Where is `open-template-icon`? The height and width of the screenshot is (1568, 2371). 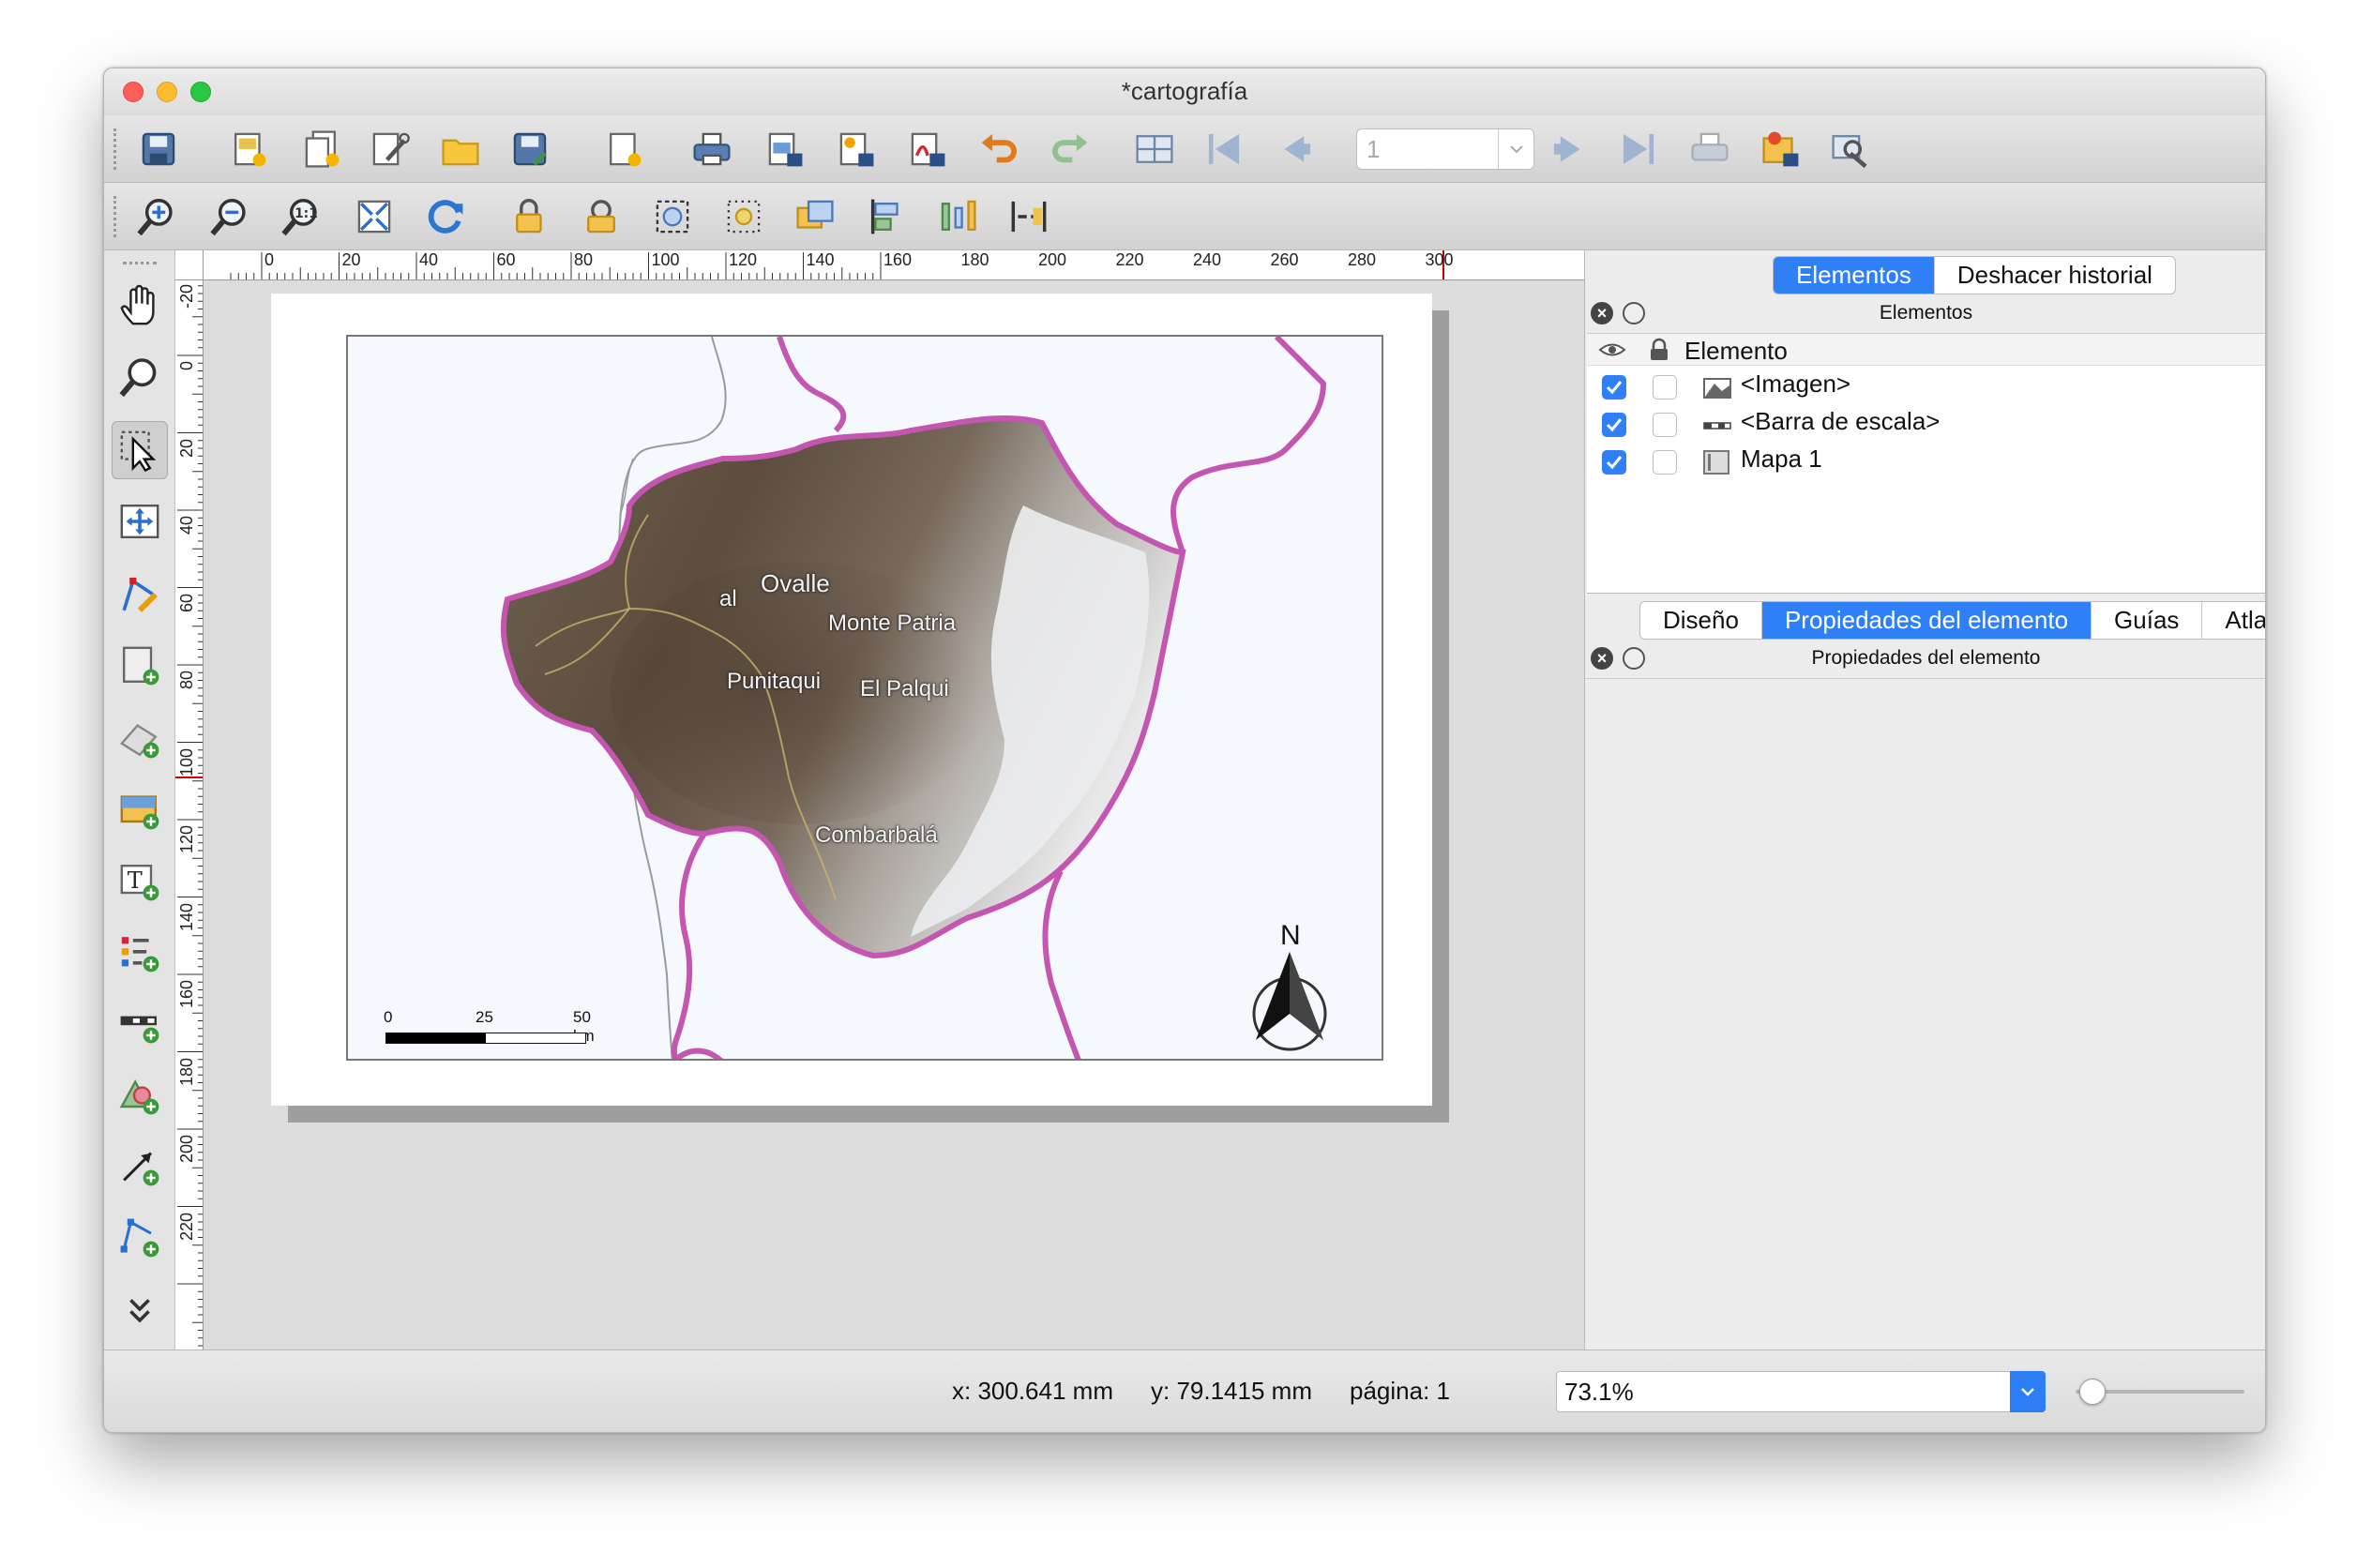 open-template-icon is located at coordinates (460, 149).